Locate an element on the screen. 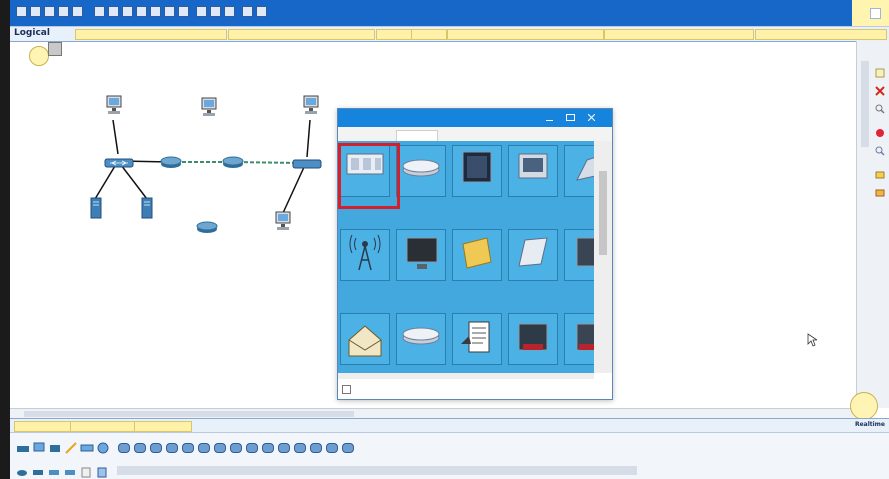  print-icon is located at coordinates (63, 11).